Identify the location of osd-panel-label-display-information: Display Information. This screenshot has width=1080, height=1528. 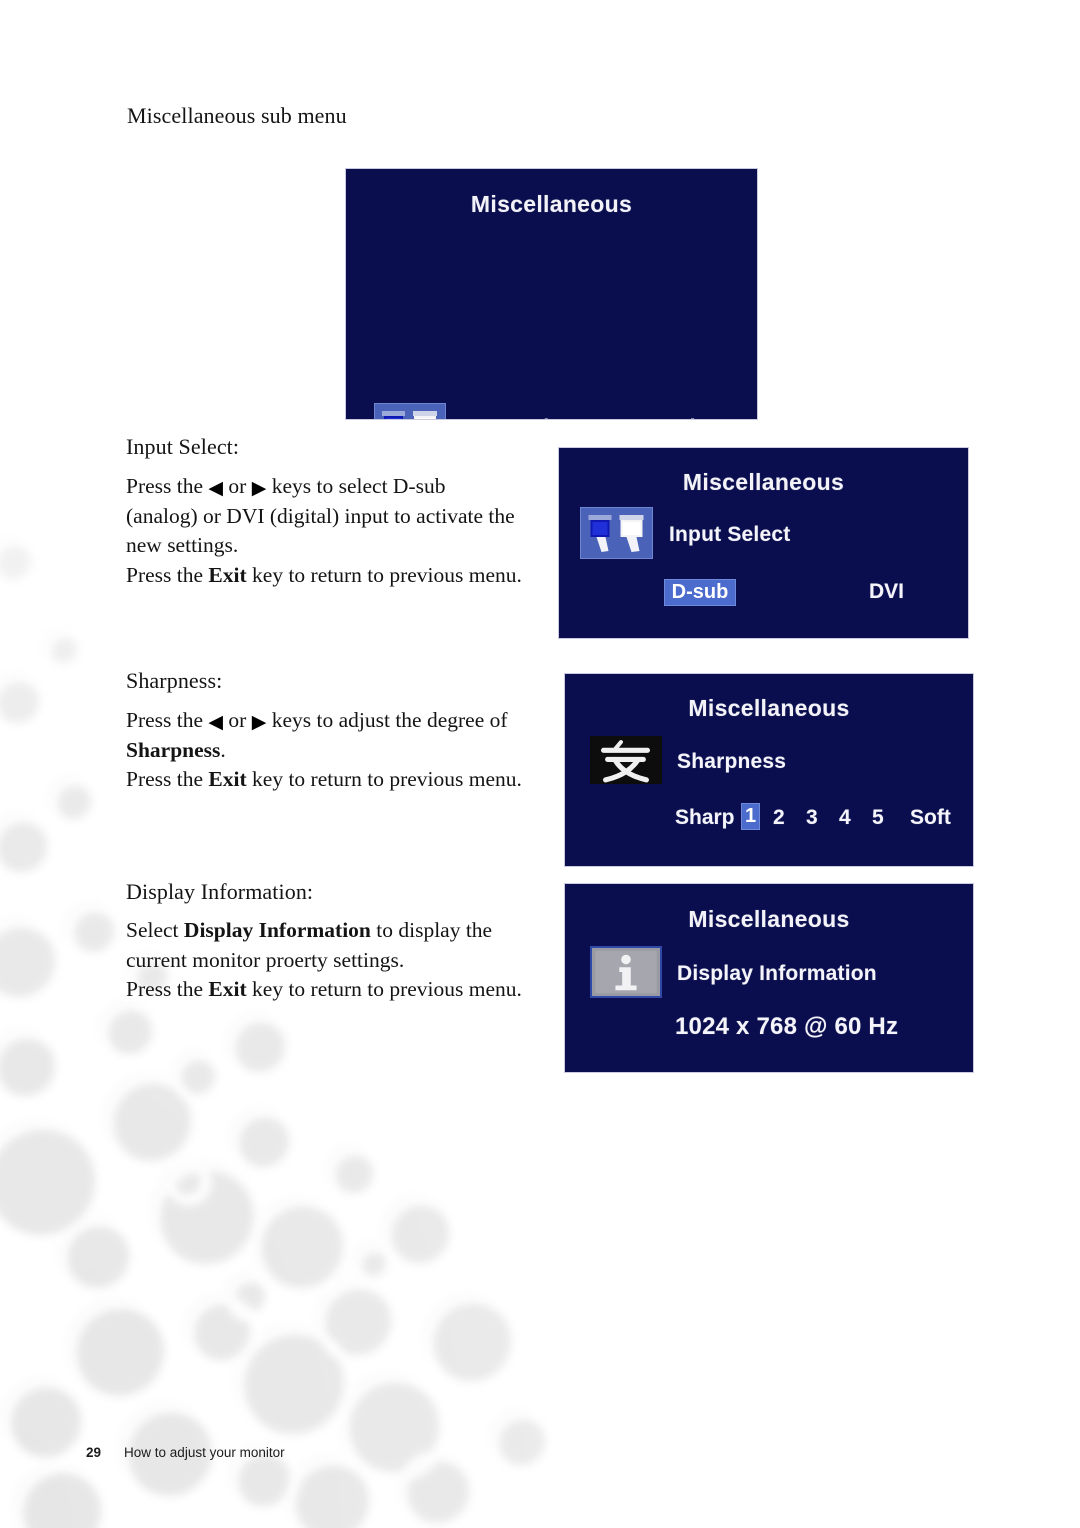
(777, 973).